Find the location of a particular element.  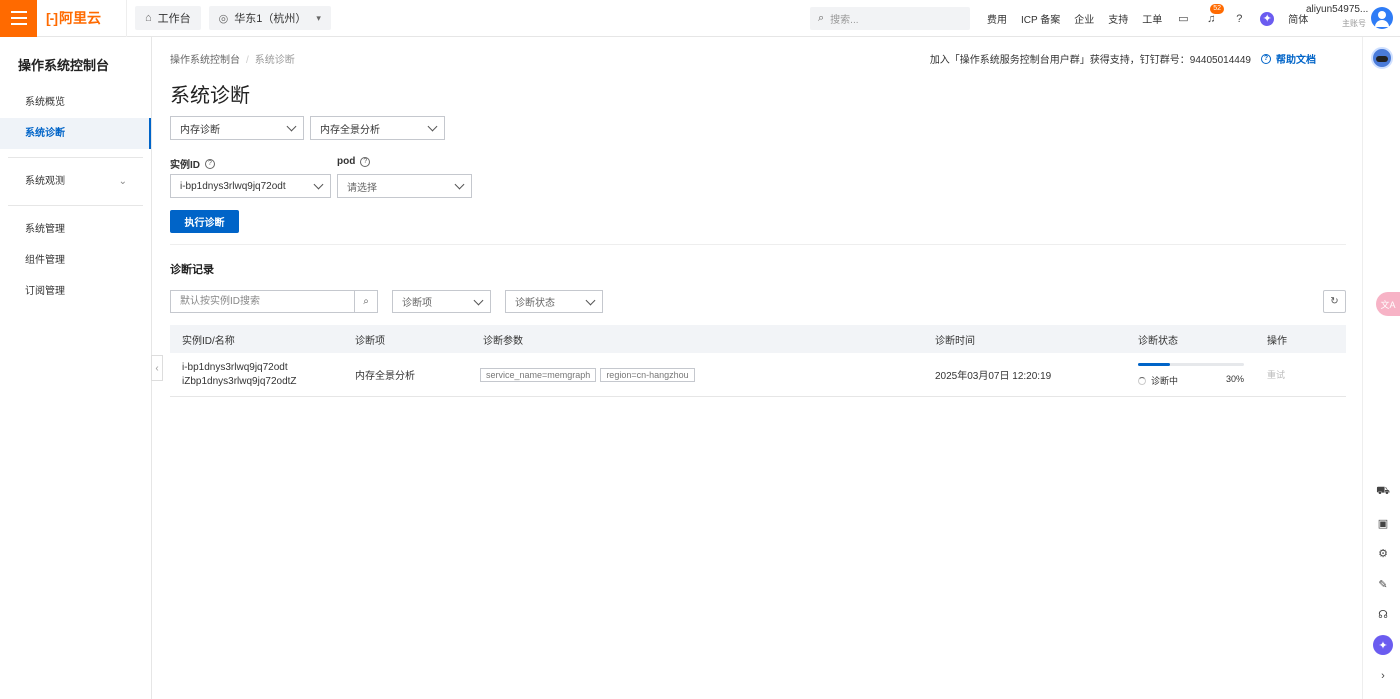

assistant-avatar-icon is located at coordinates (1382, 58).